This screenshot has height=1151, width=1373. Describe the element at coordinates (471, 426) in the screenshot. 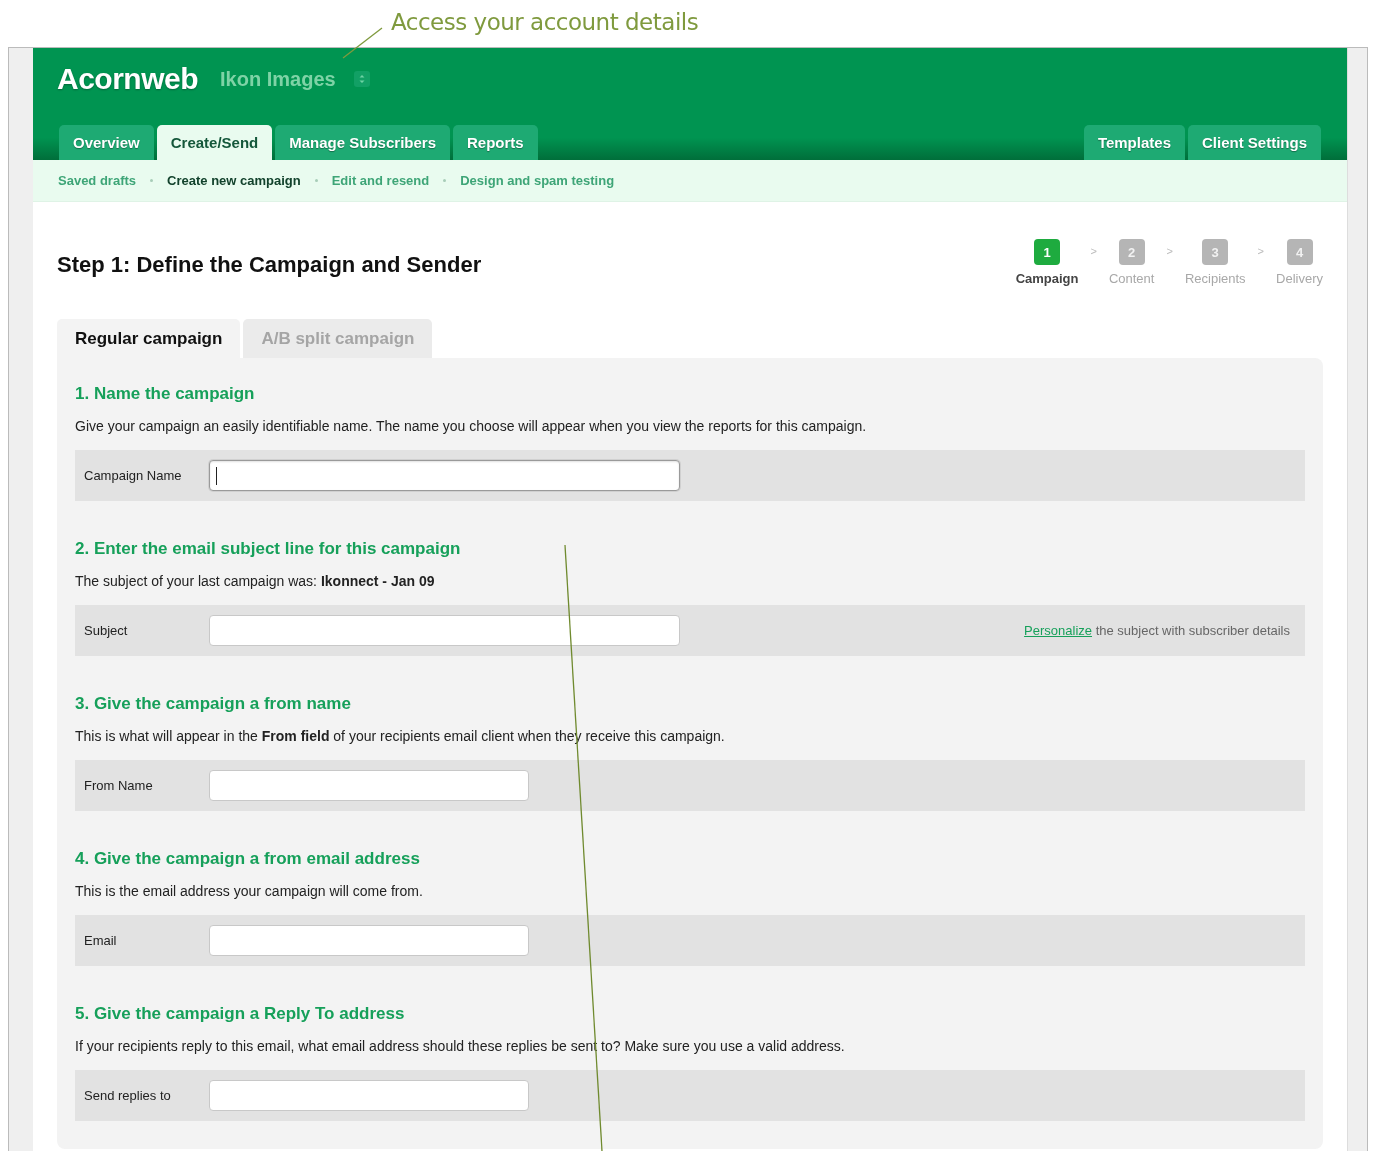

I see `section-description: Give your campaign an easily identifiable name. The name you choose will appear when you view the reports for this campaign.` at that location.